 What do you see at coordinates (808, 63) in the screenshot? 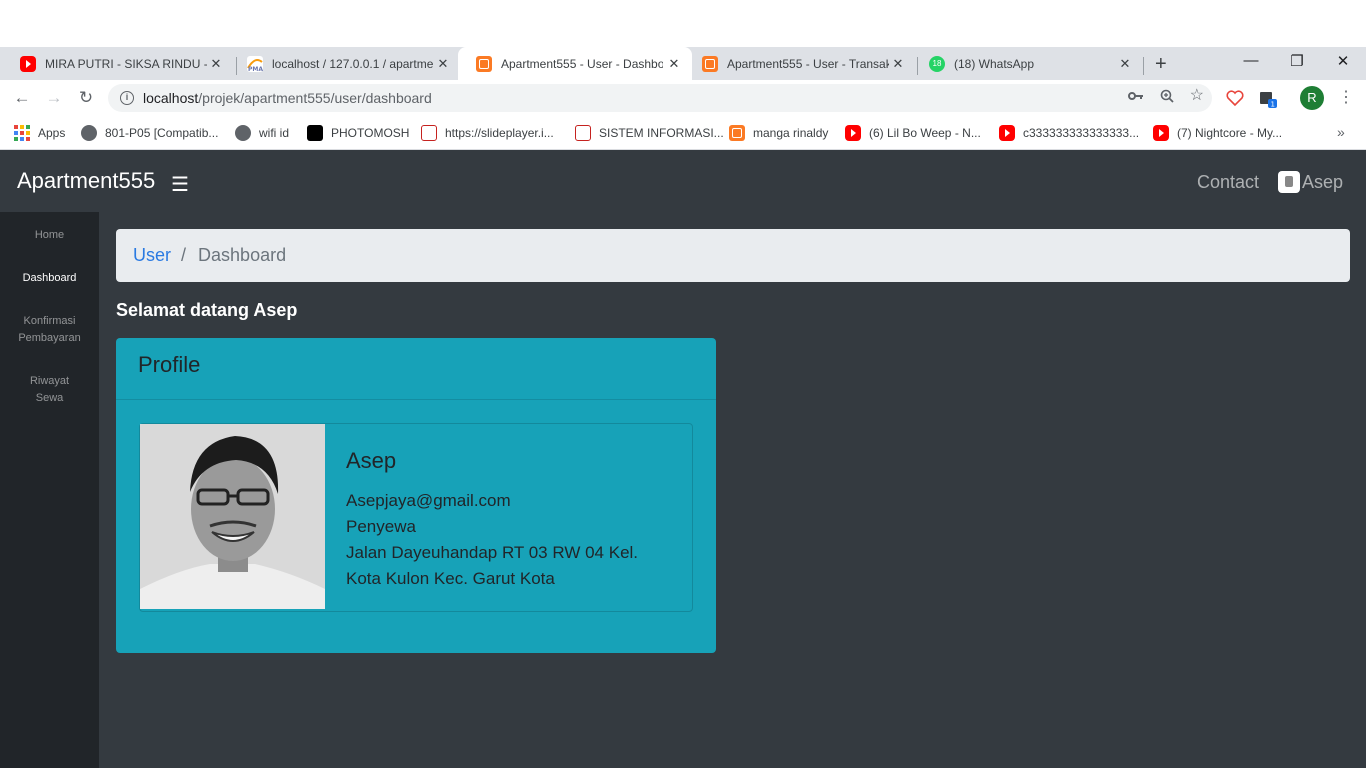
I see `tab-title: Apartment555 - User - Transaksi` at bounding box center [808, 63].